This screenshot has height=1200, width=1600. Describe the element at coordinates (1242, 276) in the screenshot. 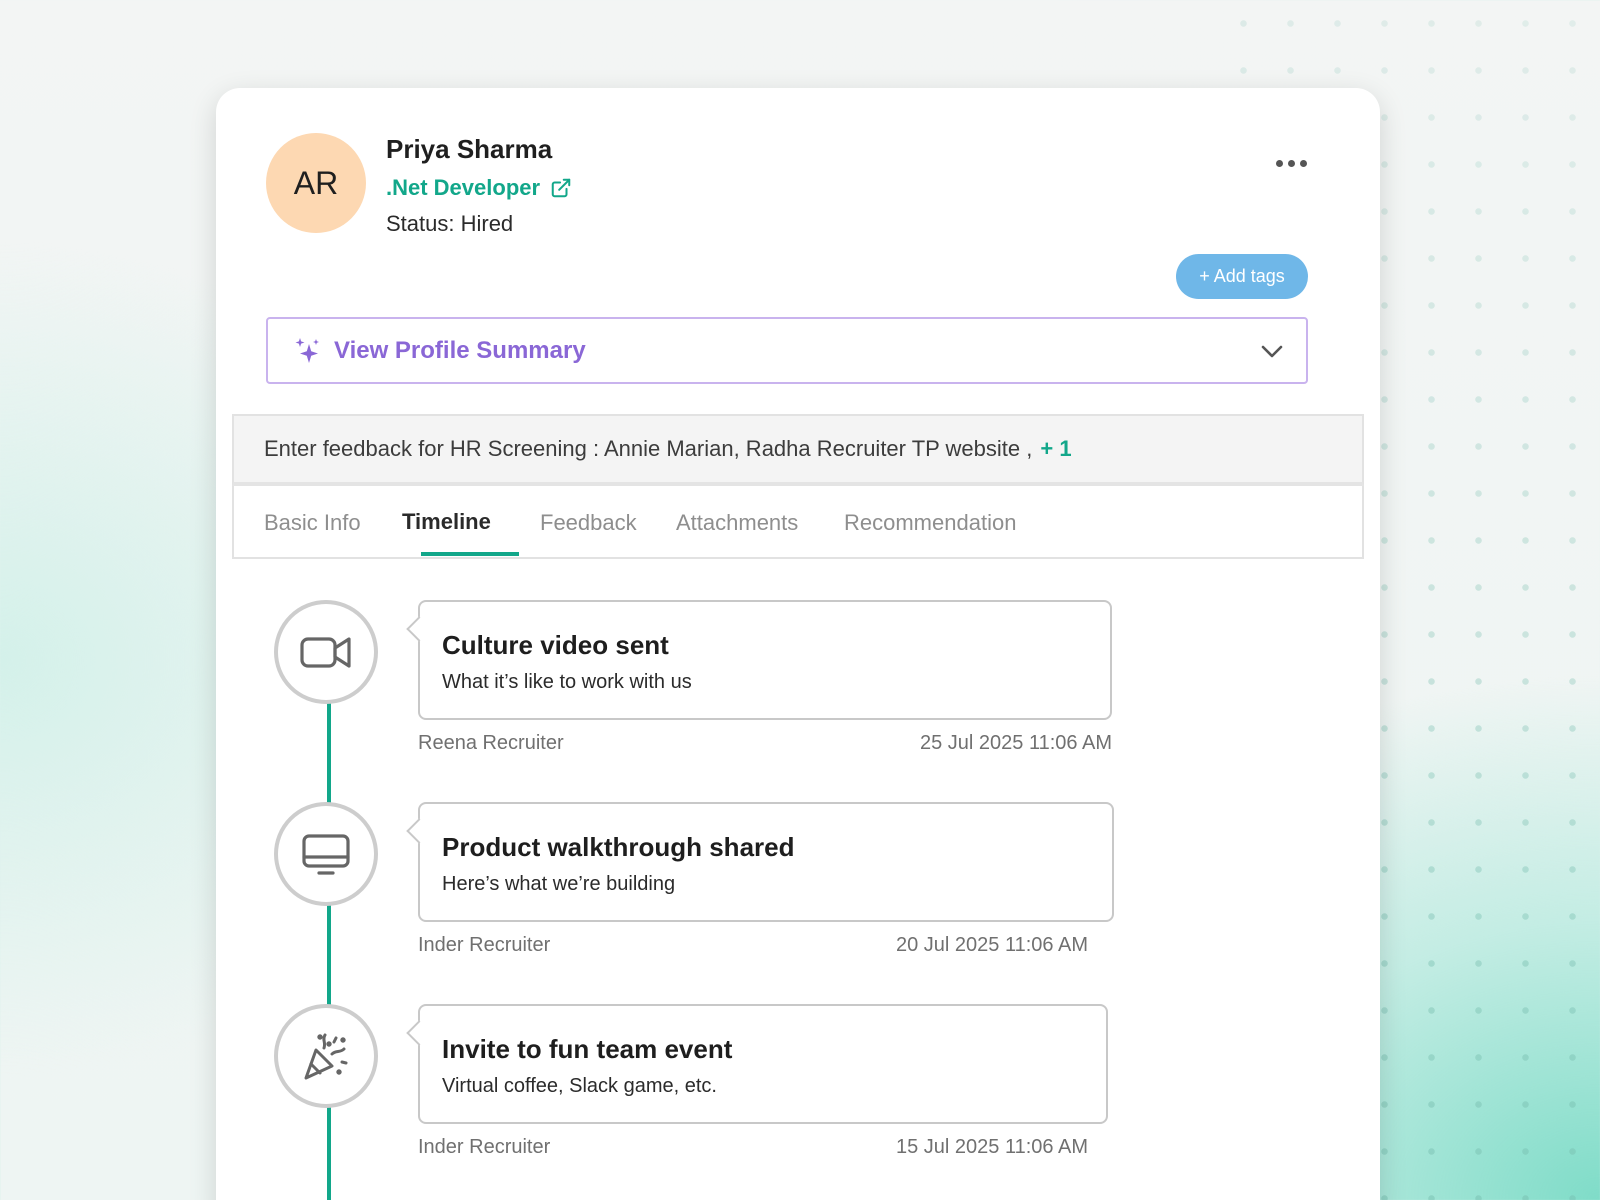

I see `add-tags-button: + Add tags` at that location.